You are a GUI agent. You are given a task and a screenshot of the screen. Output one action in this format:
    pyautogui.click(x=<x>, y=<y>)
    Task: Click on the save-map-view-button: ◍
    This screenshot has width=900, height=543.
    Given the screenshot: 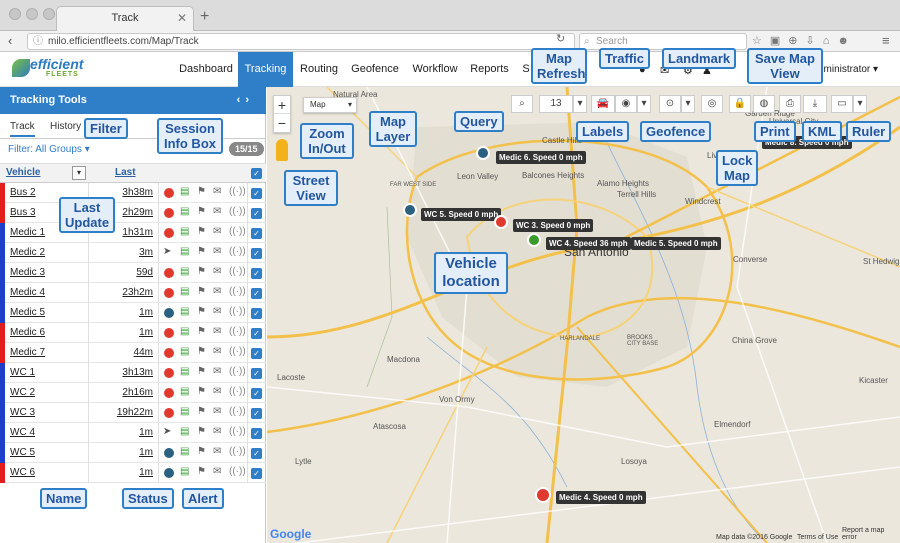 What is the action you would take?
    pyautogui.click(x=764, y=104)
    